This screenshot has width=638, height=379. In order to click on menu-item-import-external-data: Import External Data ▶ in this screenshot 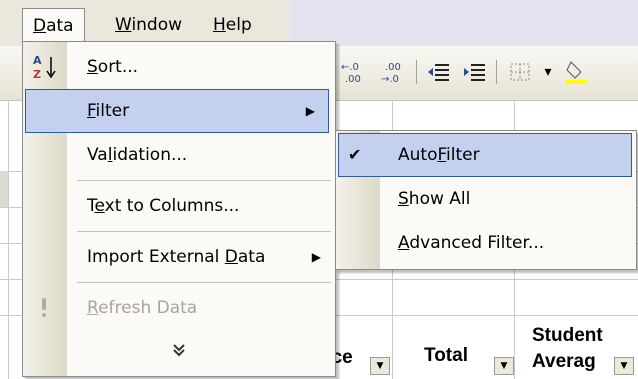, I will do `click(179, 257)`.